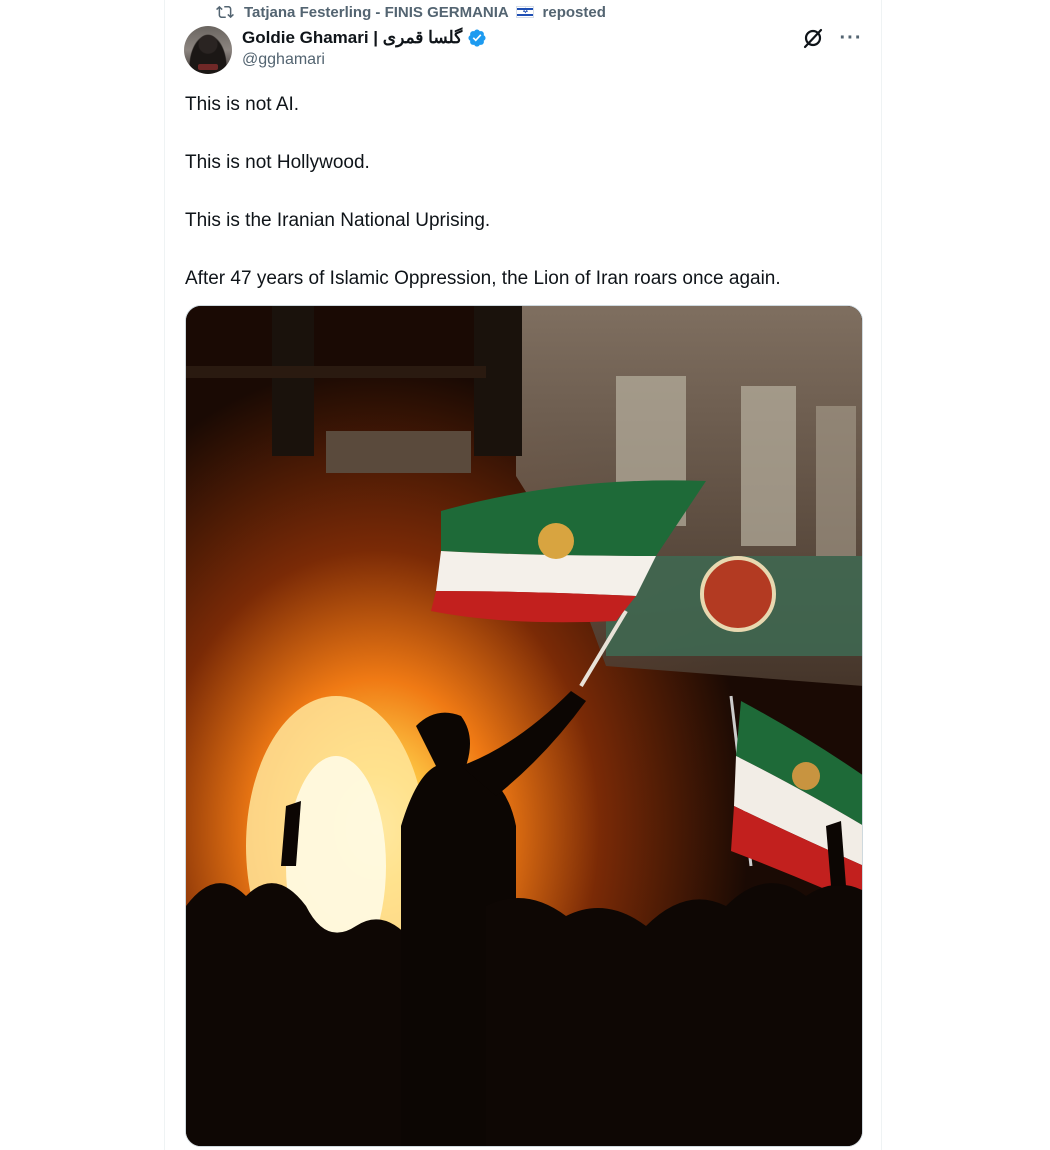 This screenshot has width=1050, height=1150. I want to click on more-icon: ···, so click(851, 38).